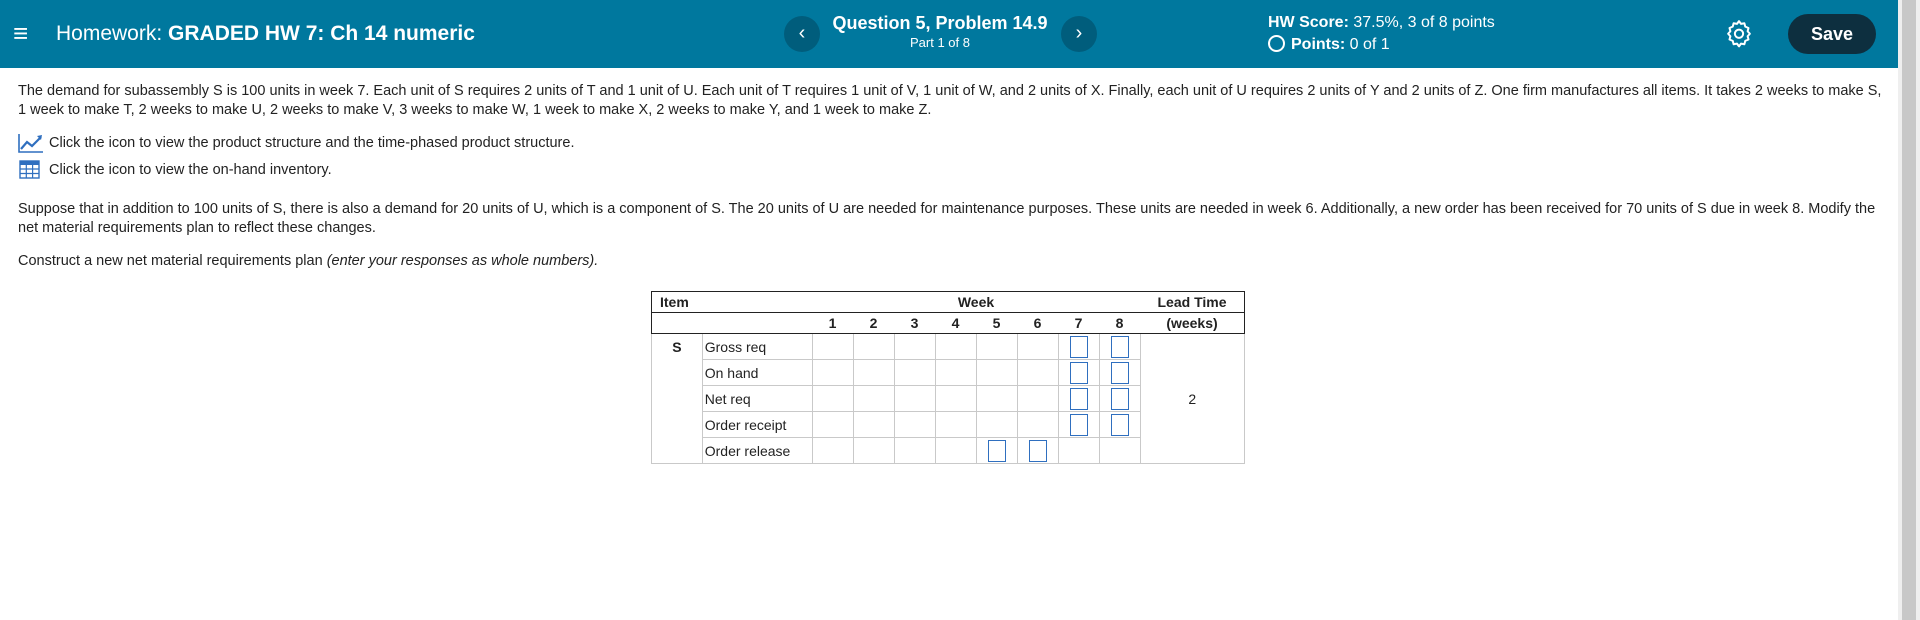 The width and height of the screenshot is (1920, 620). I want to click on scrollbar, so click(1909, 310).